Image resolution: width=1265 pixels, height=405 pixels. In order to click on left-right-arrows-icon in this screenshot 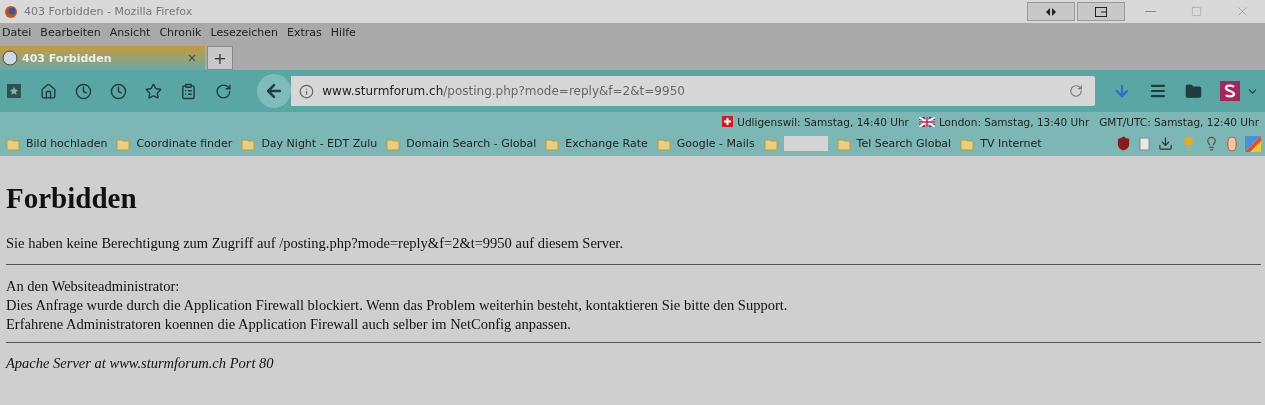, I will do `click(1051, 11)`.